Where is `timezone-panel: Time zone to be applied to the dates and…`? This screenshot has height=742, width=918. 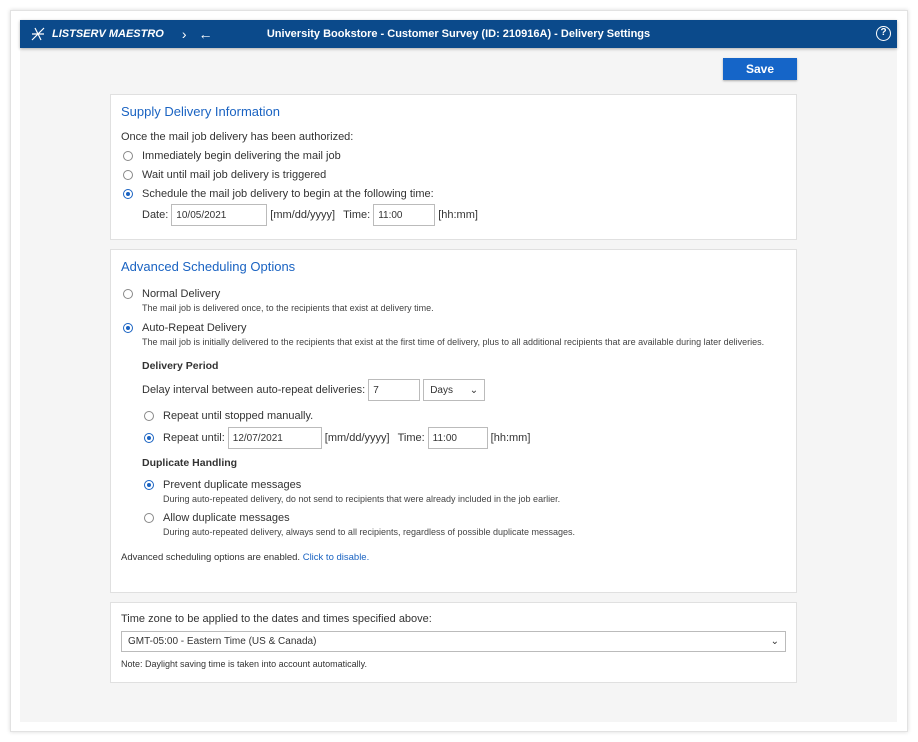
timezone-panel: Time zone to be applied to the dates and… is located at coordinates (453, 642).